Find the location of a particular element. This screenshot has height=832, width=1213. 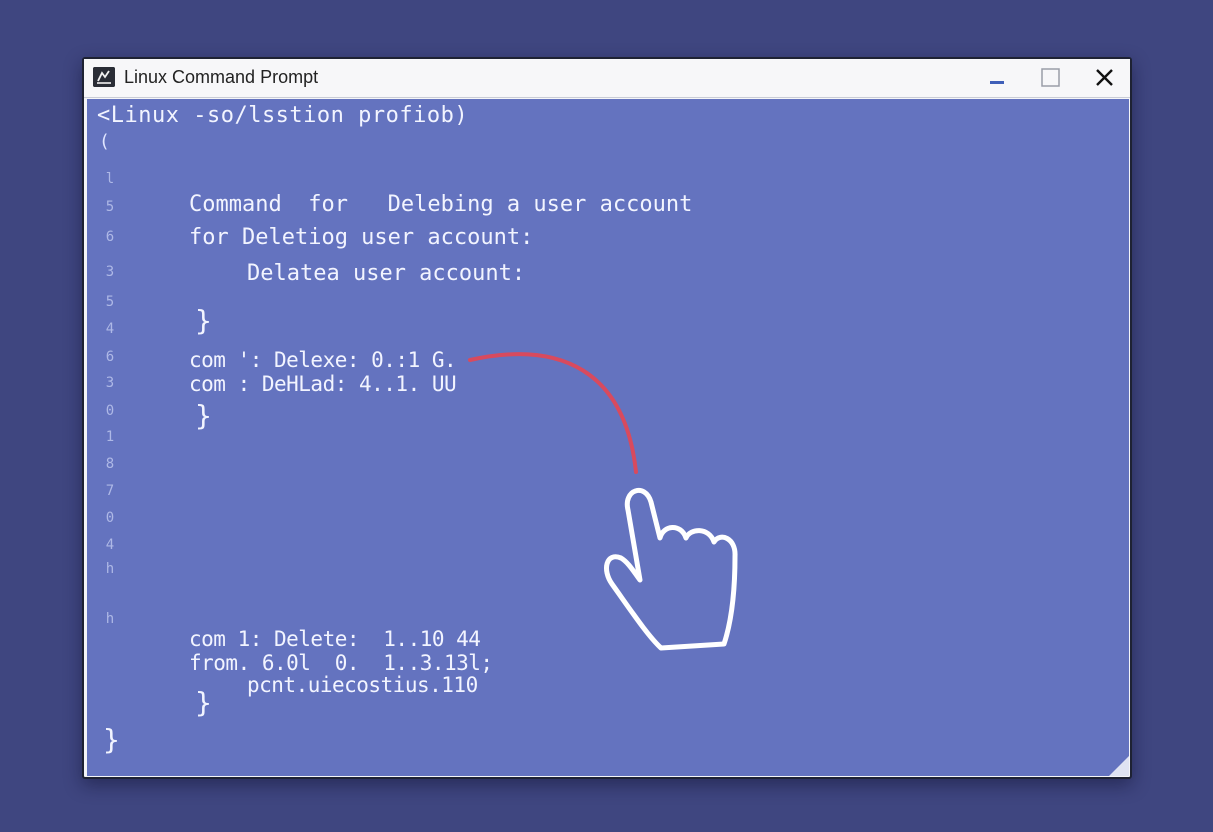

gutter-line-number: l is located at coordinates (110, 179).